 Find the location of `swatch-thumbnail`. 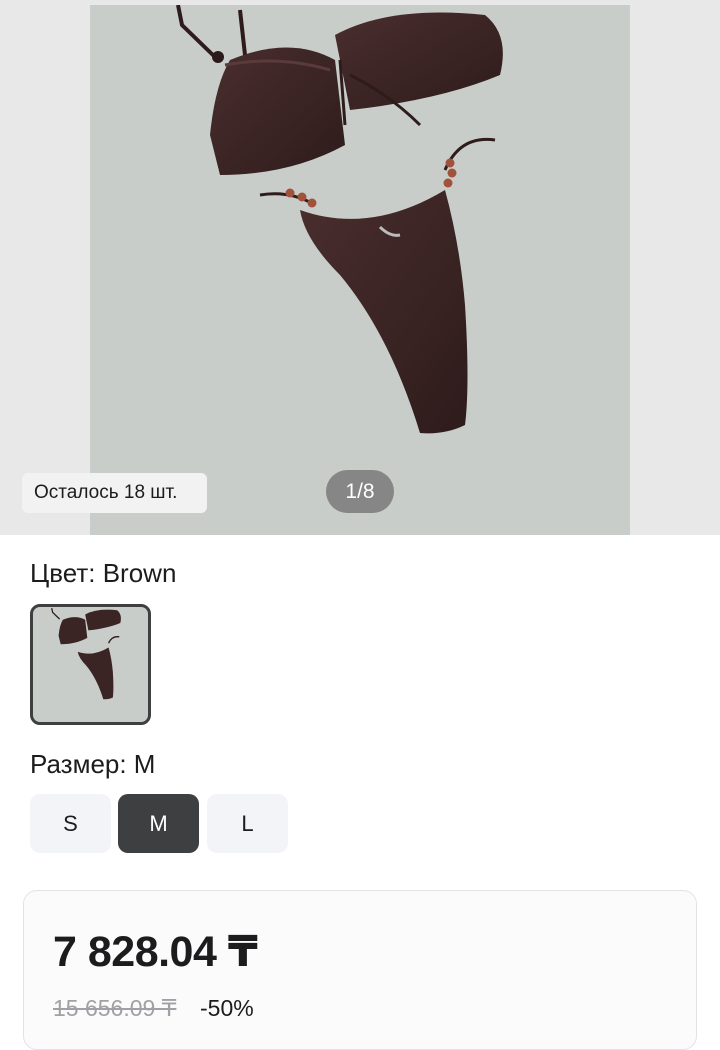

swatch-thumbnail is located at coordinates (86, 653).